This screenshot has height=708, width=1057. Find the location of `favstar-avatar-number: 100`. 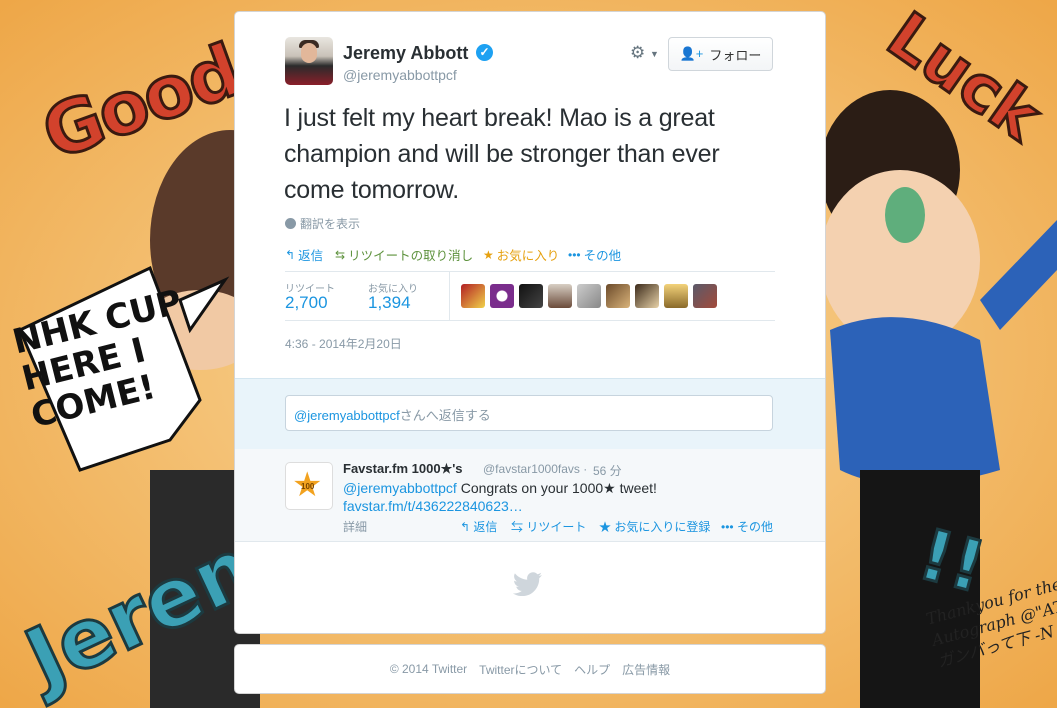

favstar-avatar-number: 100 is located at coordinates (308, 486).